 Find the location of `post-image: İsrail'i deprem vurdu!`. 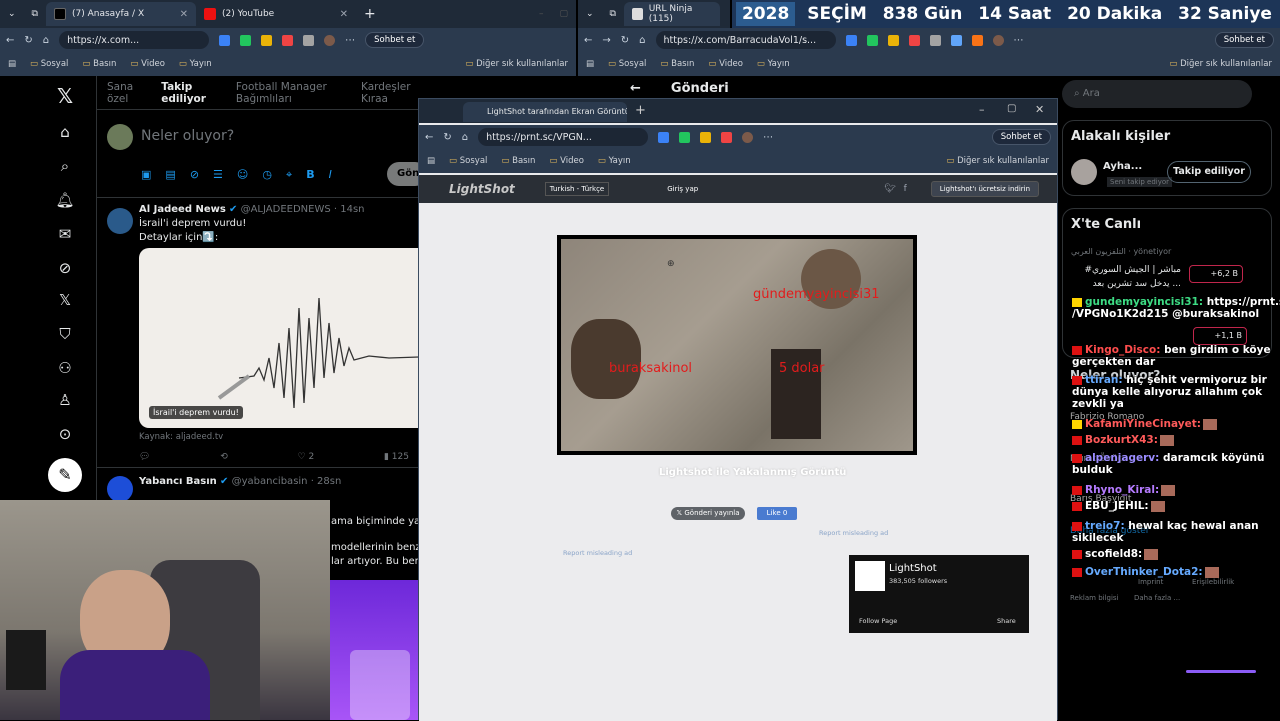

post-image: İsrail'i deprem vurdu! is located at coordinates (279, 338).